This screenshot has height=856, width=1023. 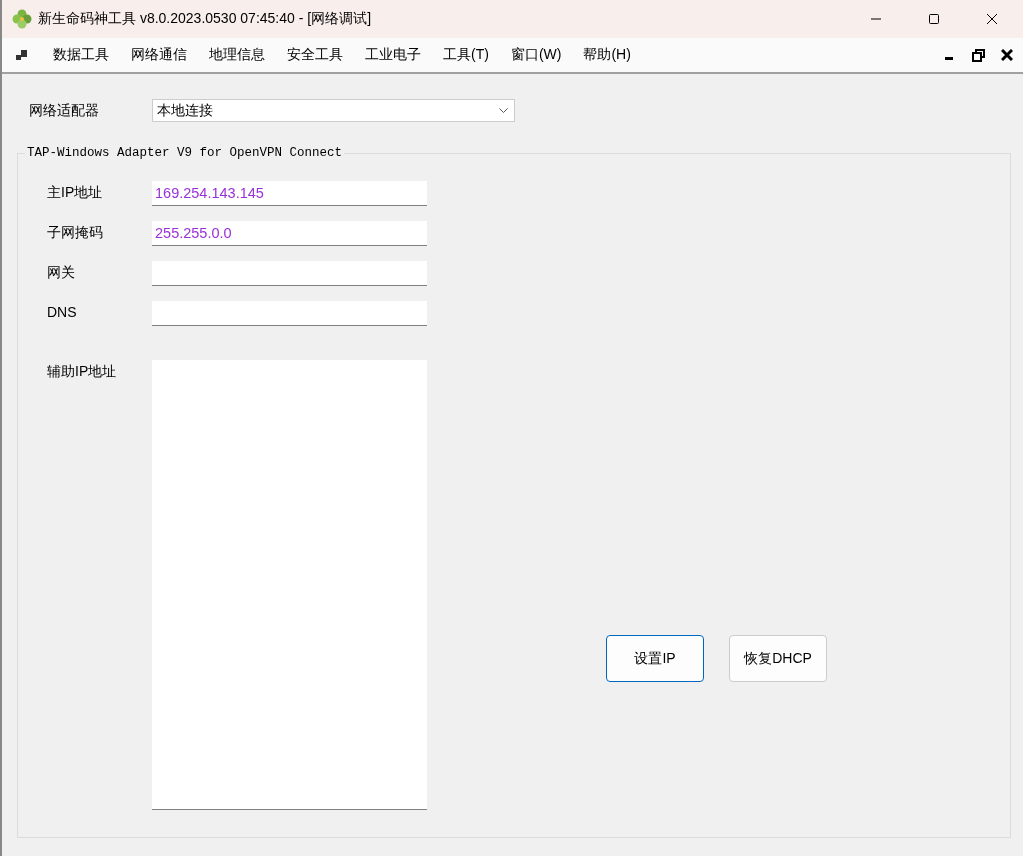 I want to click on menu-item: 数据工具, so click(x=81, y=55).